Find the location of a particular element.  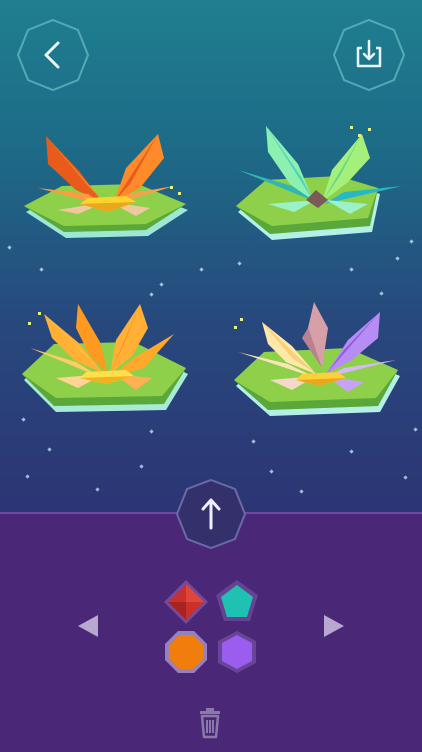

swatch-orange is located at coordinates (186, 652).